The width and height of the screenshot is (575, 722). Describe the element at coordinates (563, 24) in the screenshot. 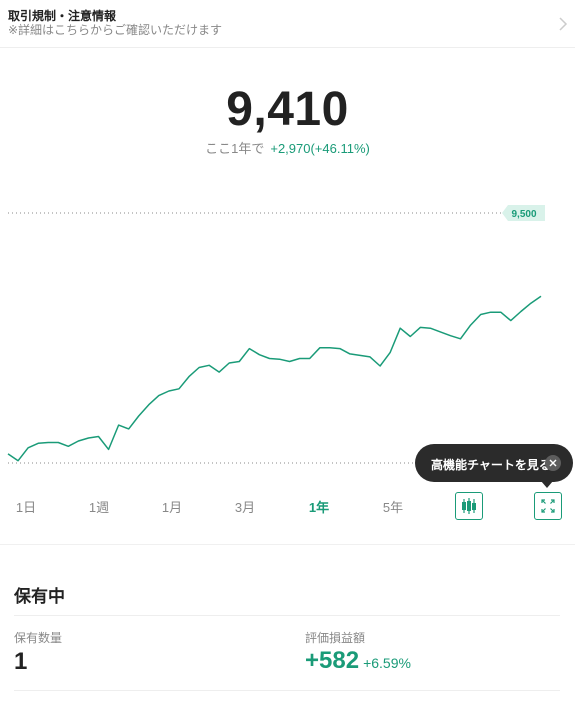

I see `chevron-right-icon` at that location.